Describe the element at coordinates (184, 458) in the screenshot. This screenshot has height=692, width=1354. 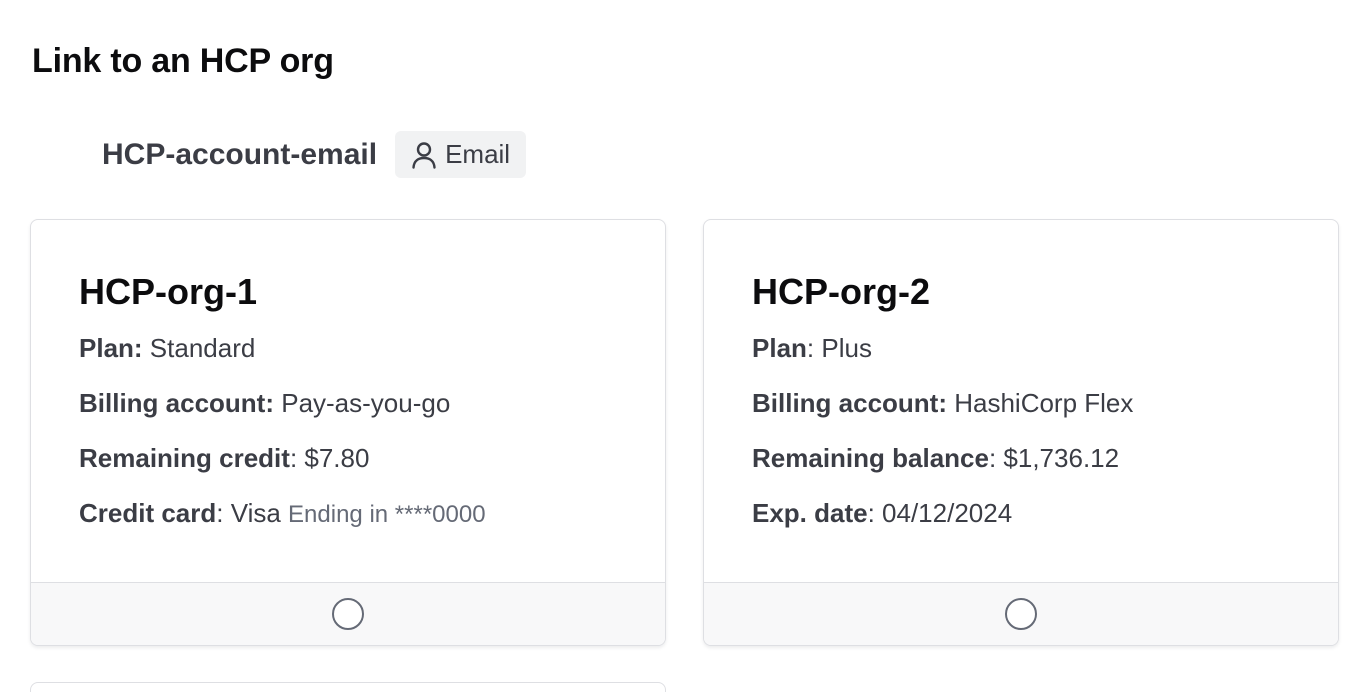
I see `detail-label: Remaining credit` at that location.